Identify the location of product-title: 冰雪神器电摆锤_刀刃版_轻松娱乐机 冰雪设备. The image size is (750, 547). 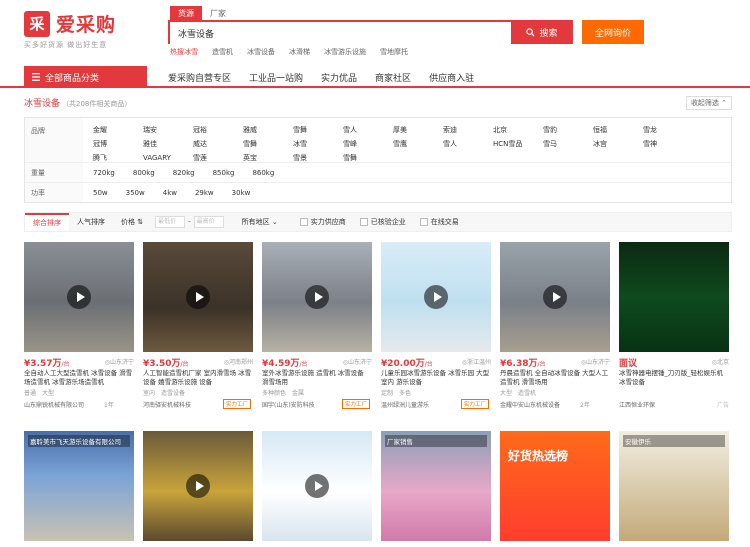
(674, 378).